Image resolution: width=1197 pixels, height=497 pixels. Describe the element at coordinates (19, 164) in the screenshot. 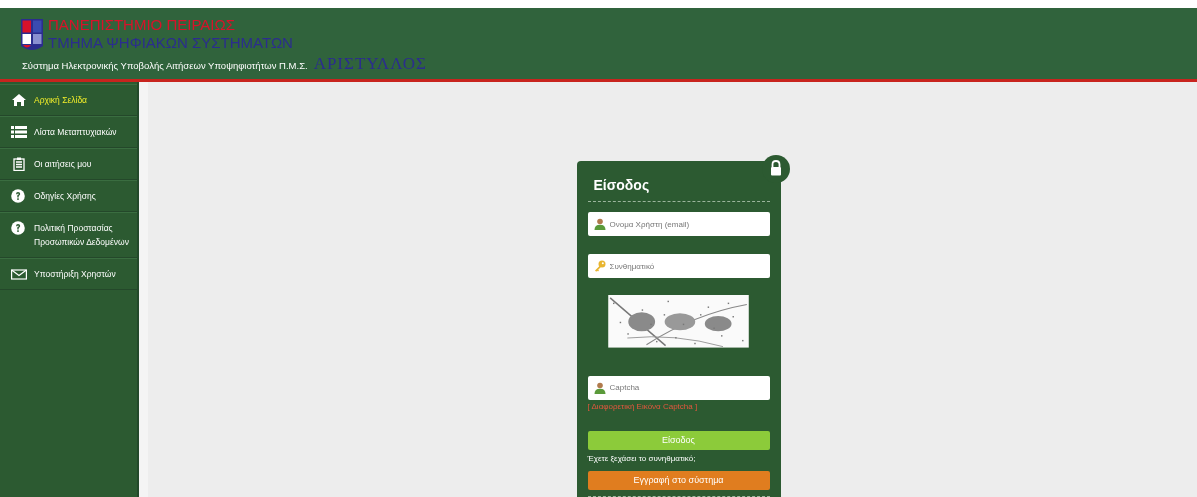

I see `clipboard-icon` at that location.